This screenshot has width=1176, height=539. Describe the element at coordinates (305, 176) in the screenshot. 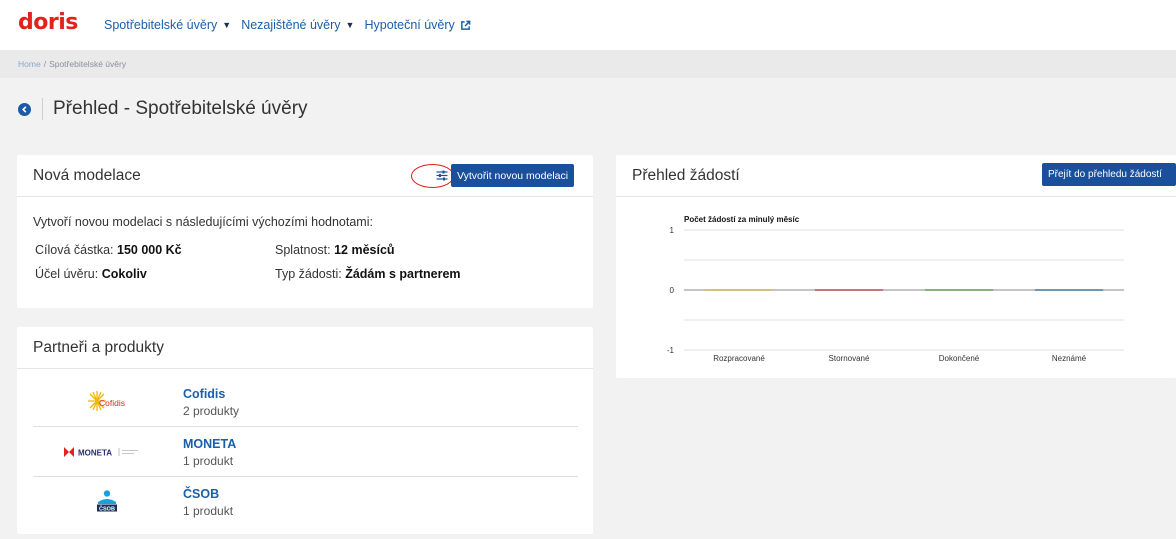

I see `card-header: Nová modelace Vytvořit novou modelaci` at that location.